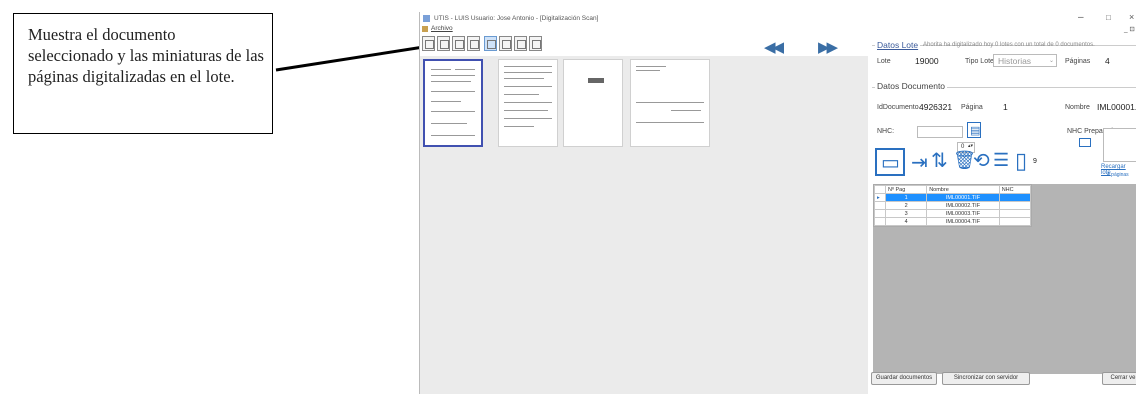 The image size is (1136, 394). Describe the element at coordinates (1051, 61) in the screenshot. I see `chevron-down-icon: ⌄` at that location.